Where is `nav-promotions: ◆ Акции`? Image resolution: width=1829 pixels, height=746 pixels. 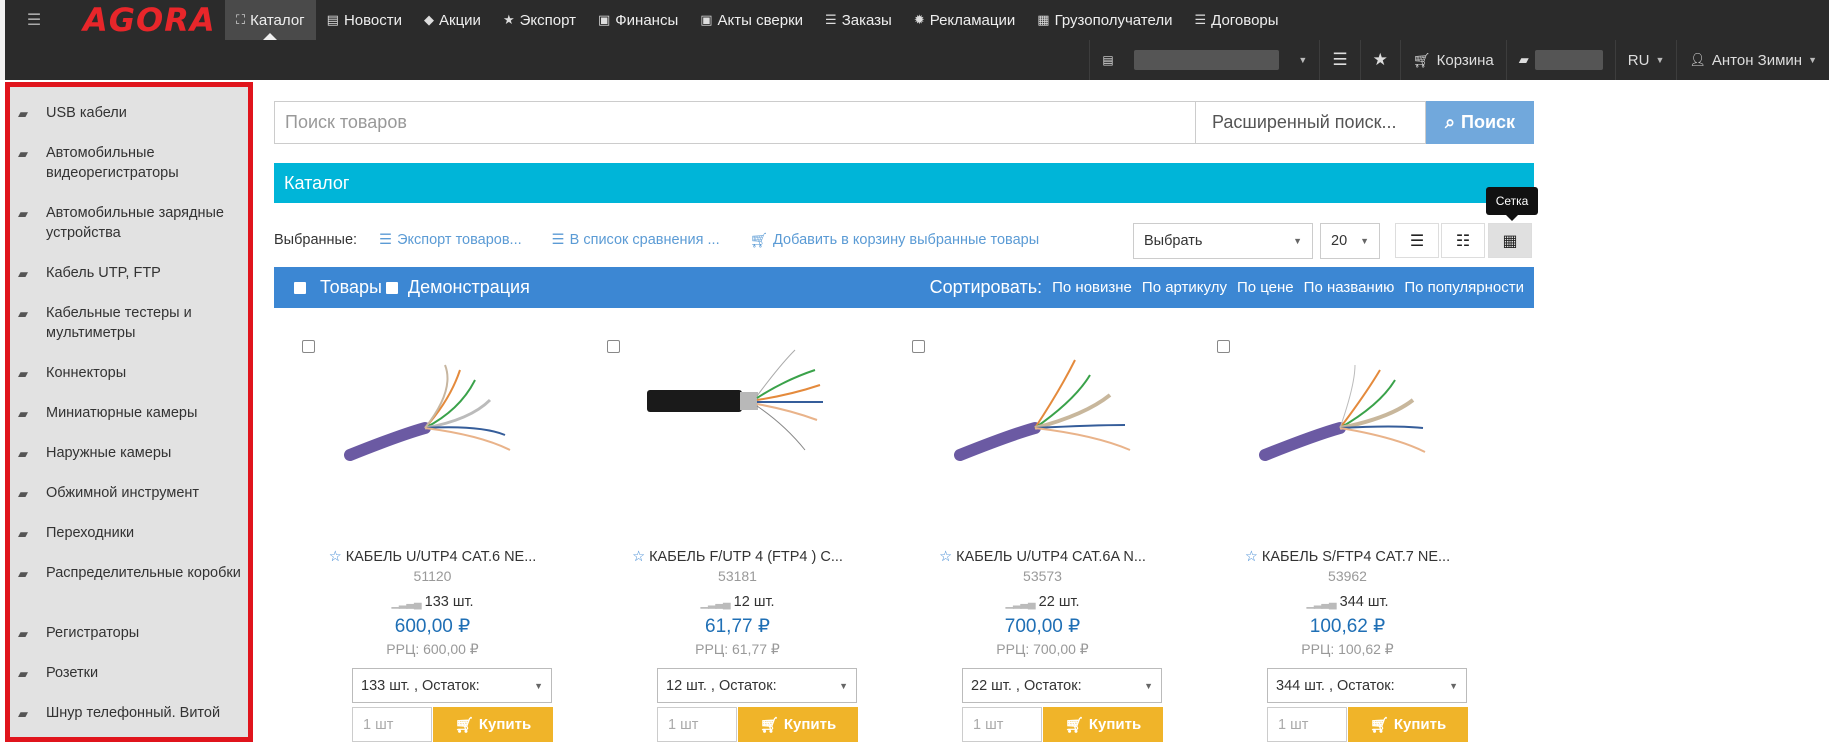 nav-promotions: ◆ Акции is located at coordinates (452, 20).